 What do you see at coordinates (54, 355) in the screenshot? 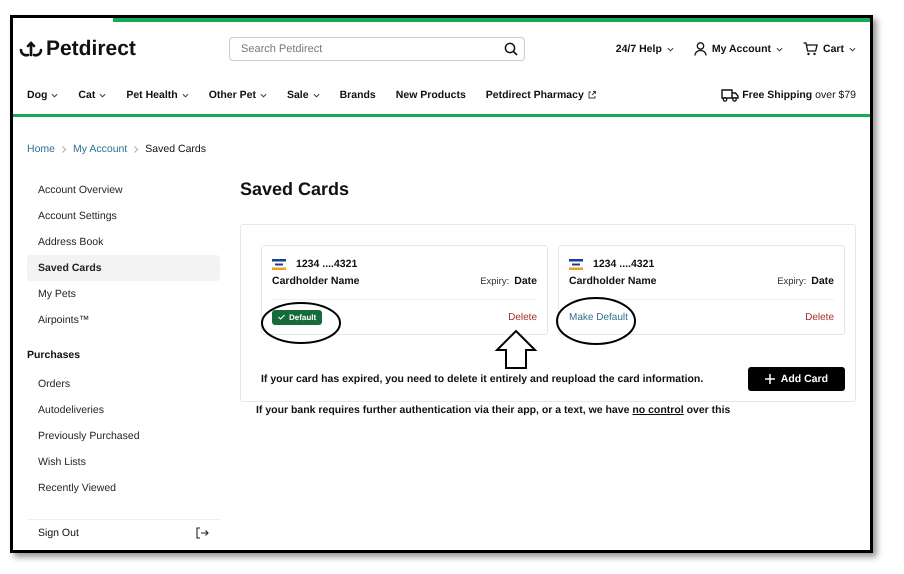
I see `sidebar-heading: Purchases` at bounding box center [54, 355].